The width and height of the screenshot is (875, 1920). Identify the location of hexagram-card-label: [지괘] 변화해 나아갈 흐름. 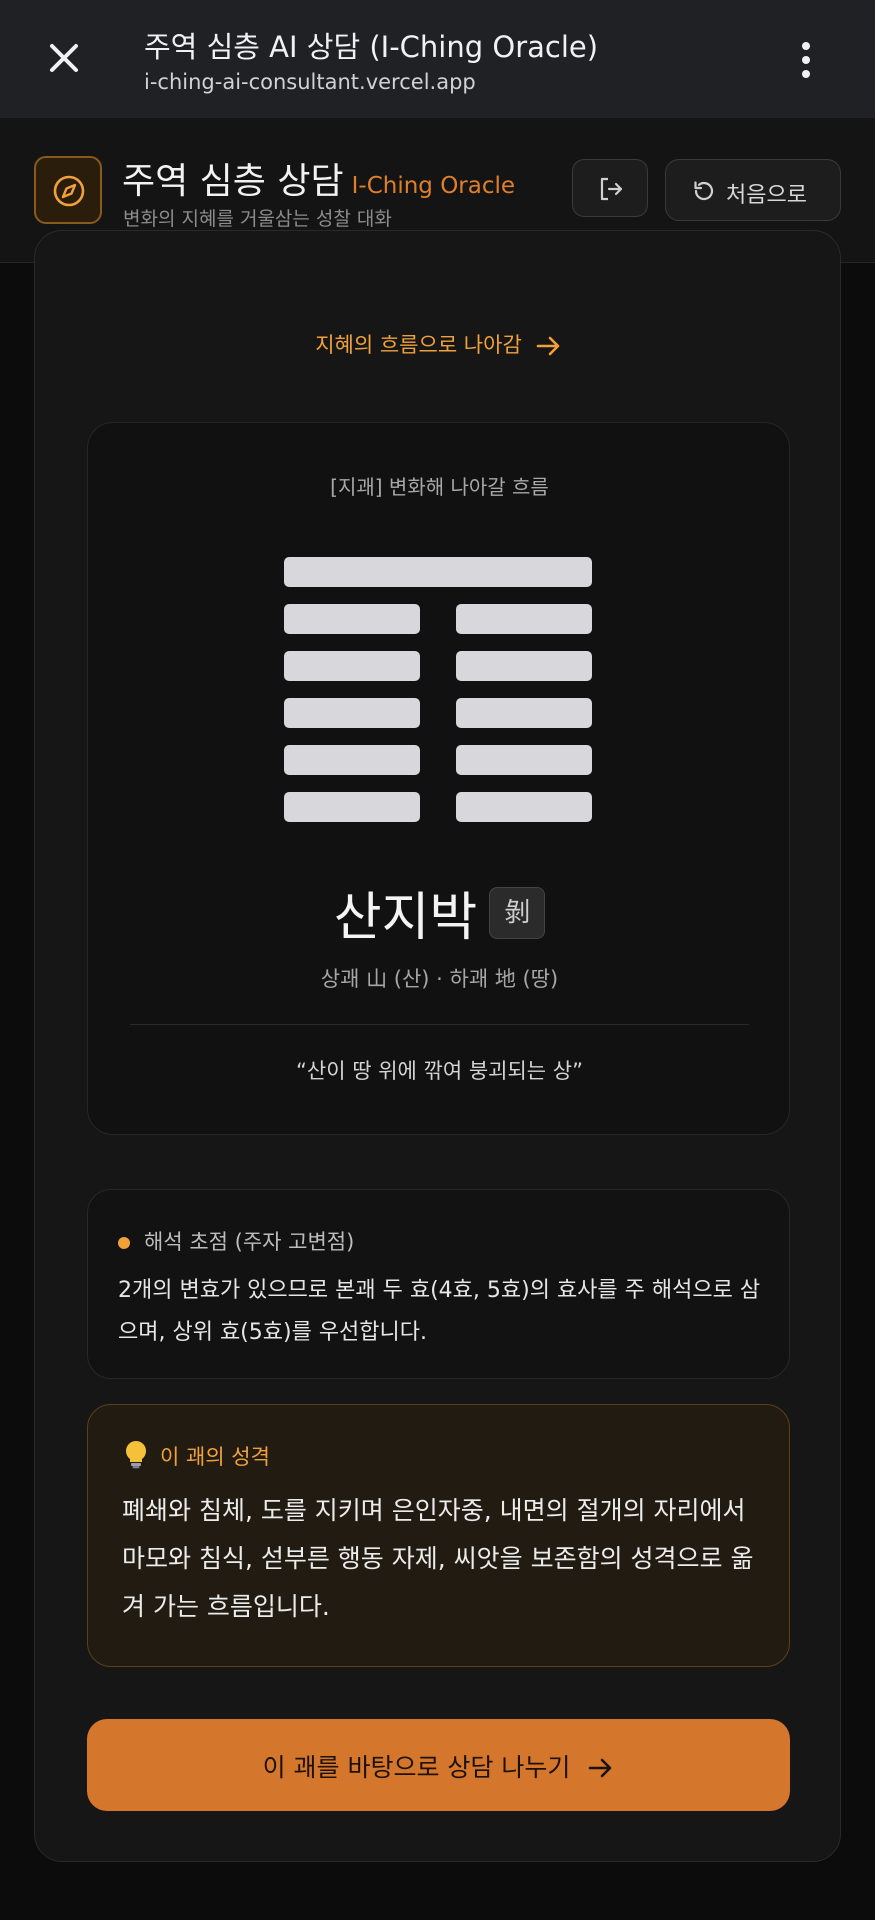
(439, 487).